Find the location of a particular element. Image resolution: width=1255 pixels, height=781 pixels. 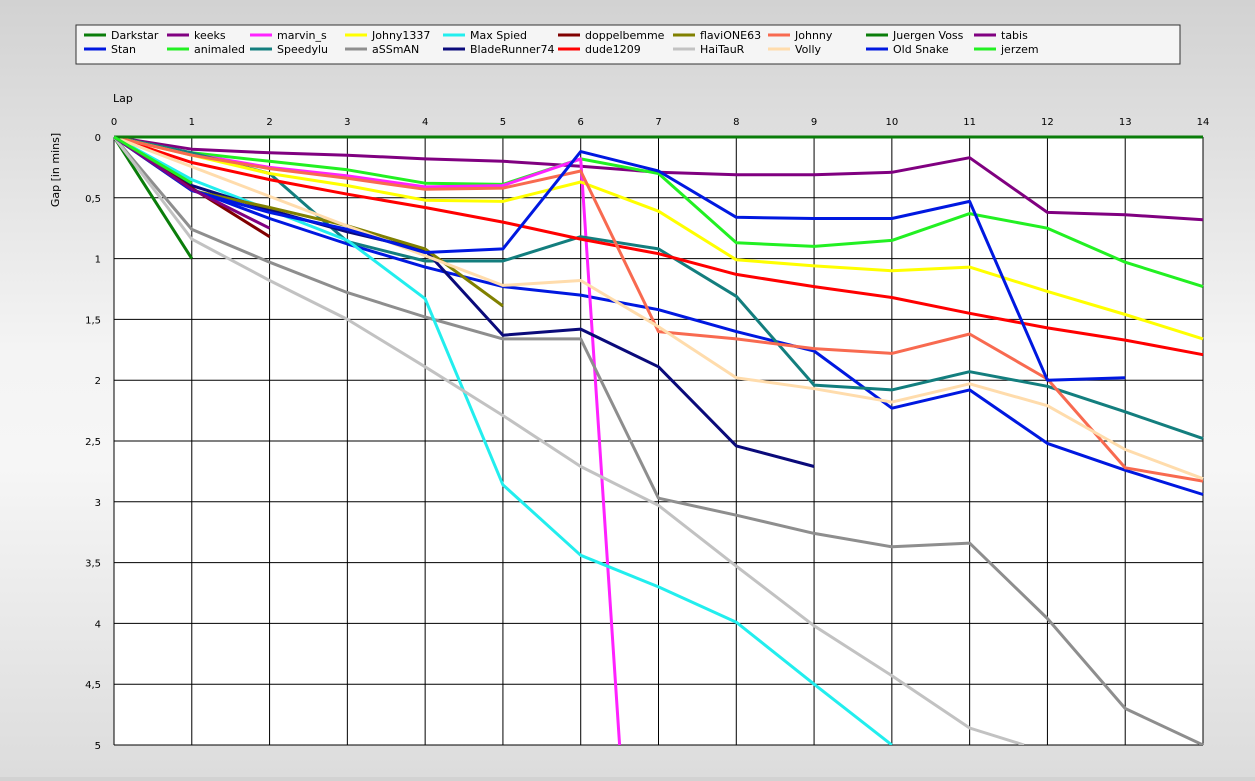

x-tick-label: 7 is located at coordinates (658, 122).